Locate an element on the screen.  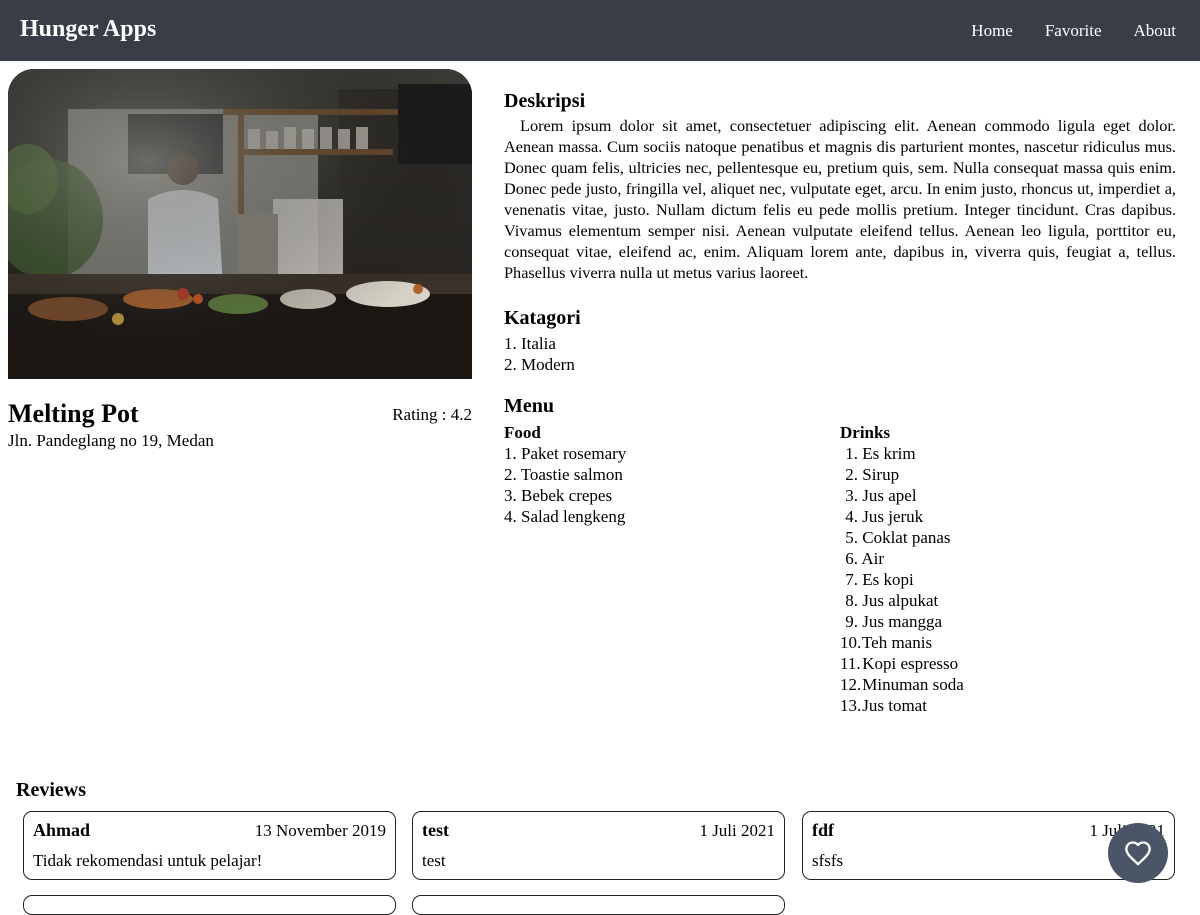
app-header: Hunger Apps Home Favorite About is located at coordinates (600, 30).